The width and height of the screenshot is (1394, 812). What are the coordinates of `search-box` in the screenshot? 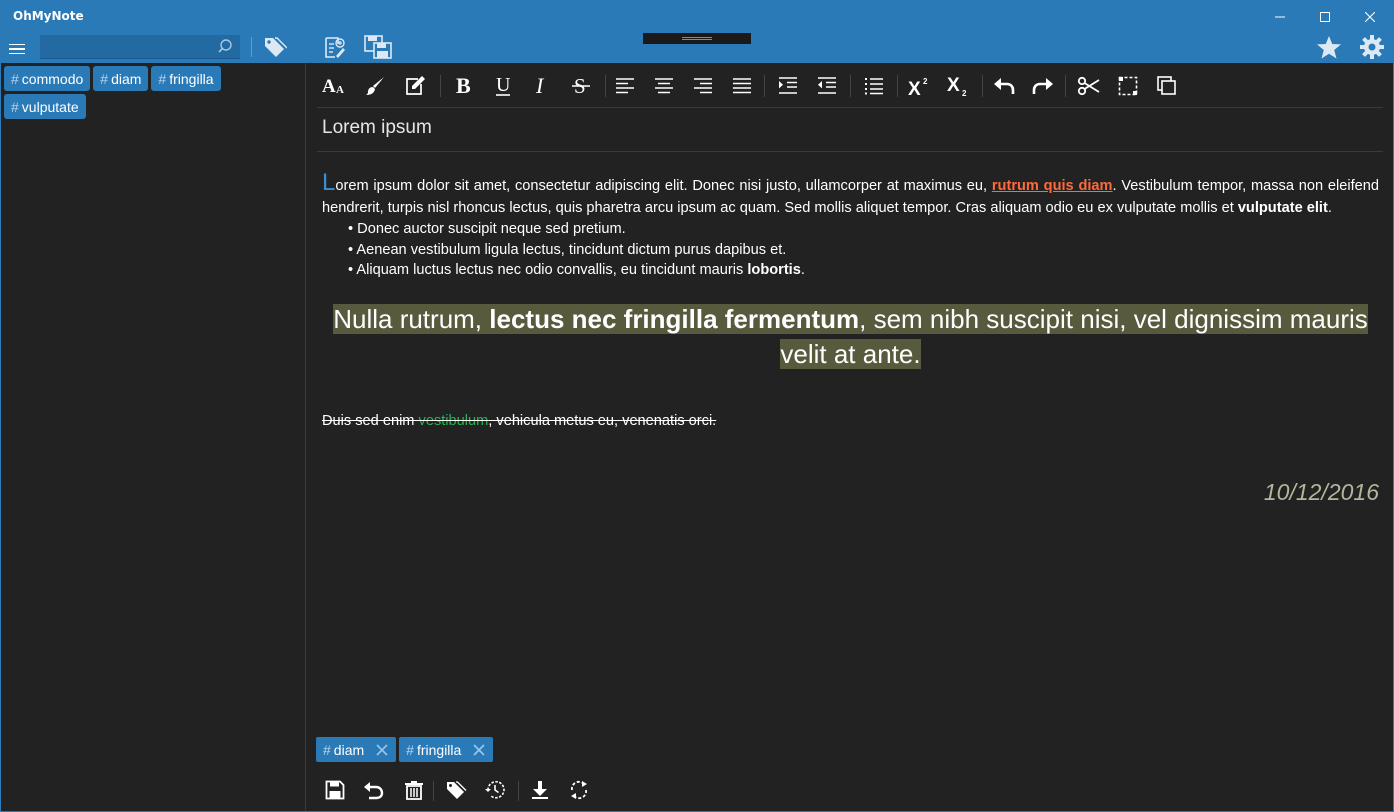 It's located at (140, 47).